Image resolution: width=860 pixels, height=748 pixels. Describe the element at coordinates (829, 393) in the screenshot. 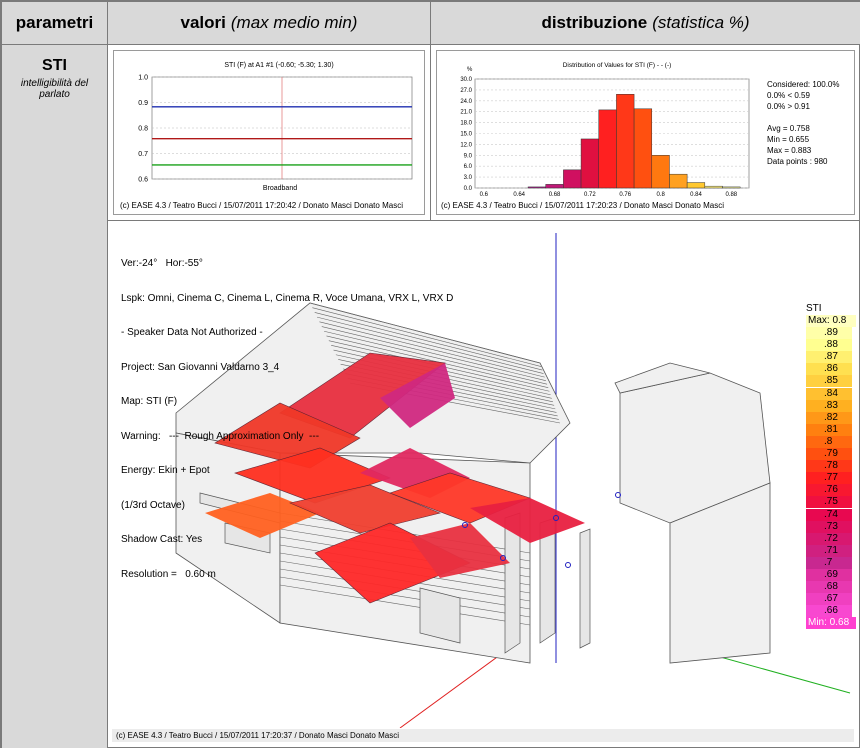

I see `legend-level: .84` at that location.